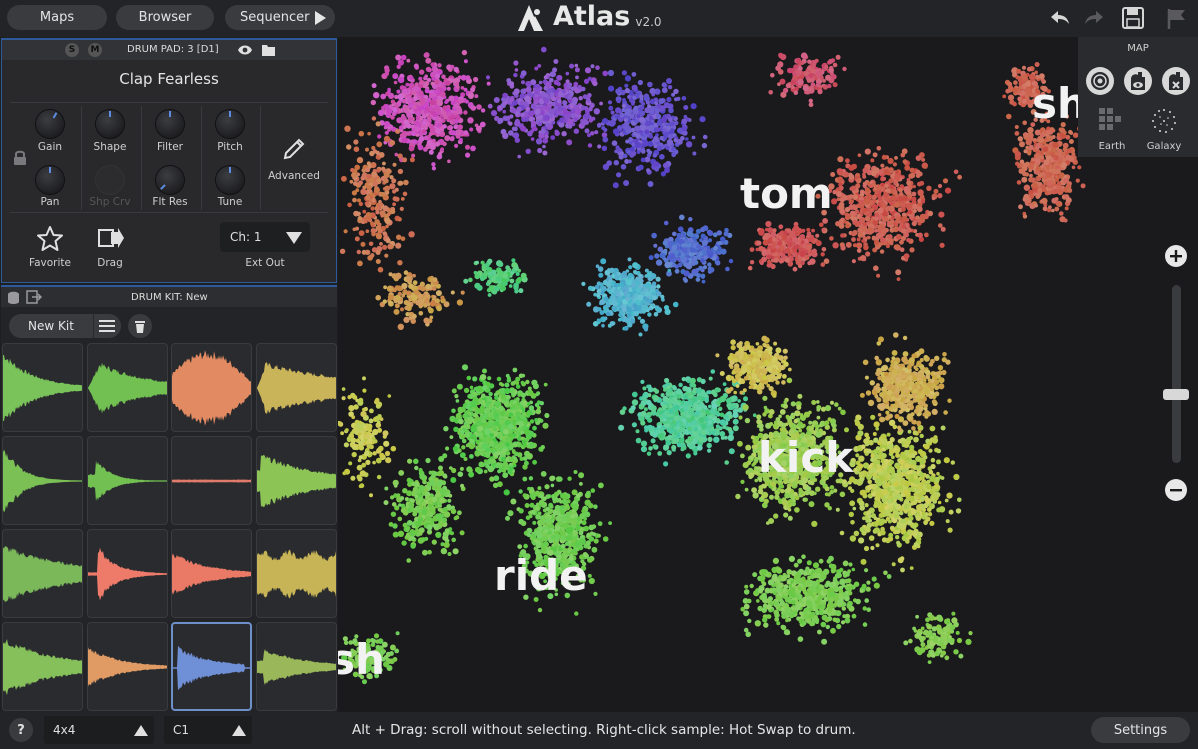 The width and height of the screenshot is (1198, 749). I want to click on trash-icon, so click(140, 326).